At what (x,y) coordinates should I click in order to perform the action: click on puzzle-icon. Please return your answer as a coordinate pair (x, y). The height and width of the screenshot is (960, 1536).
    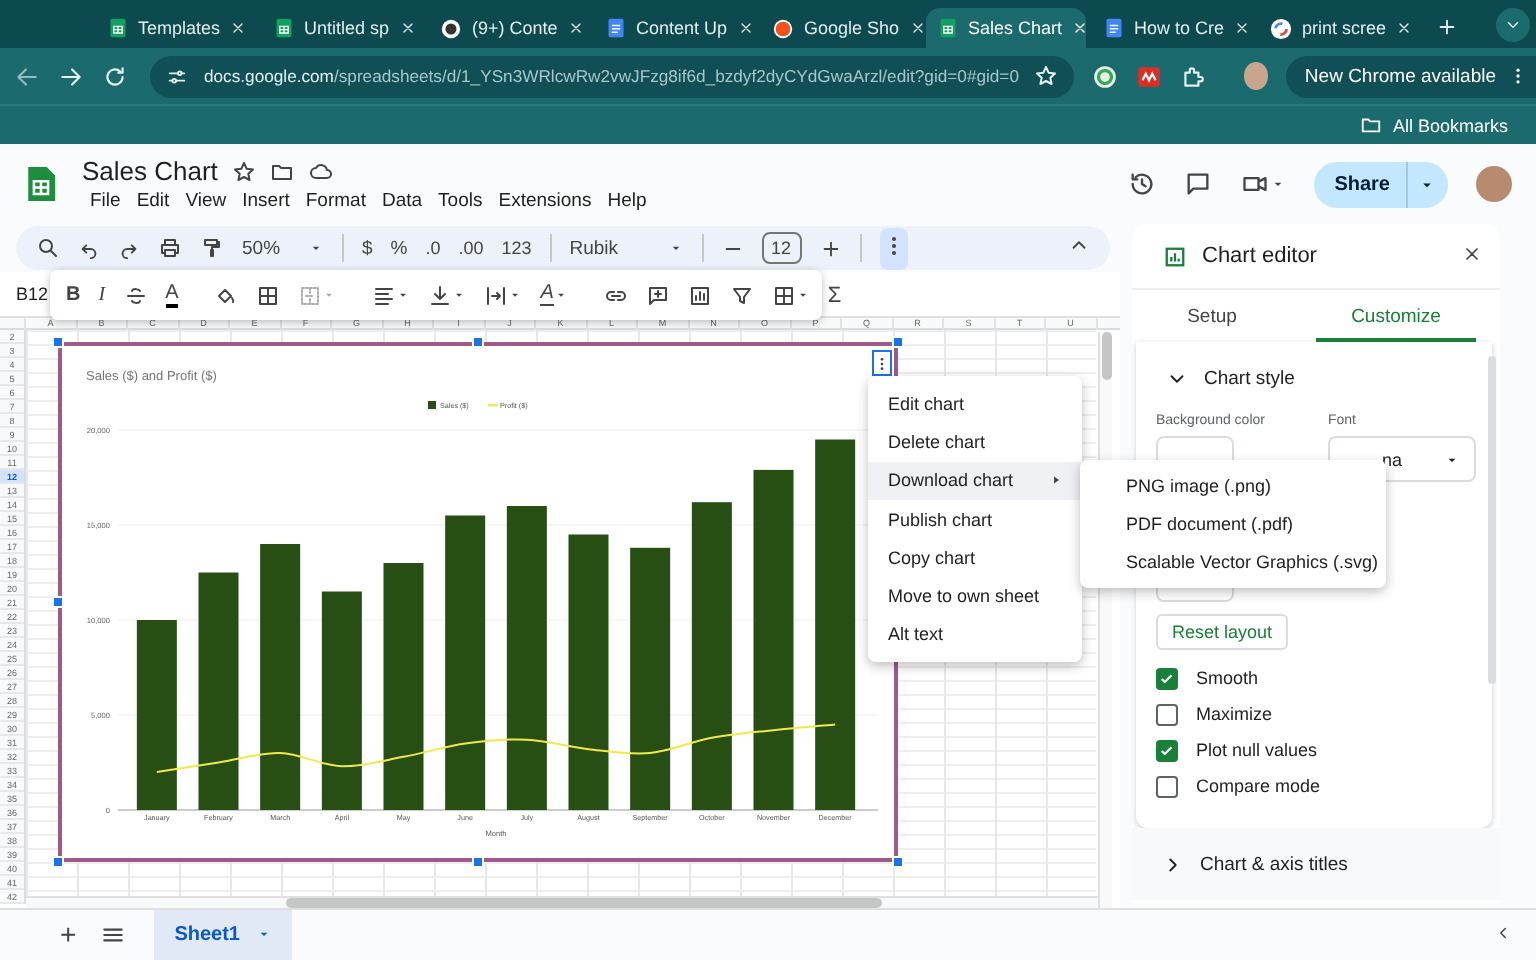
    Looking at the image, I should click on (1193, 76).